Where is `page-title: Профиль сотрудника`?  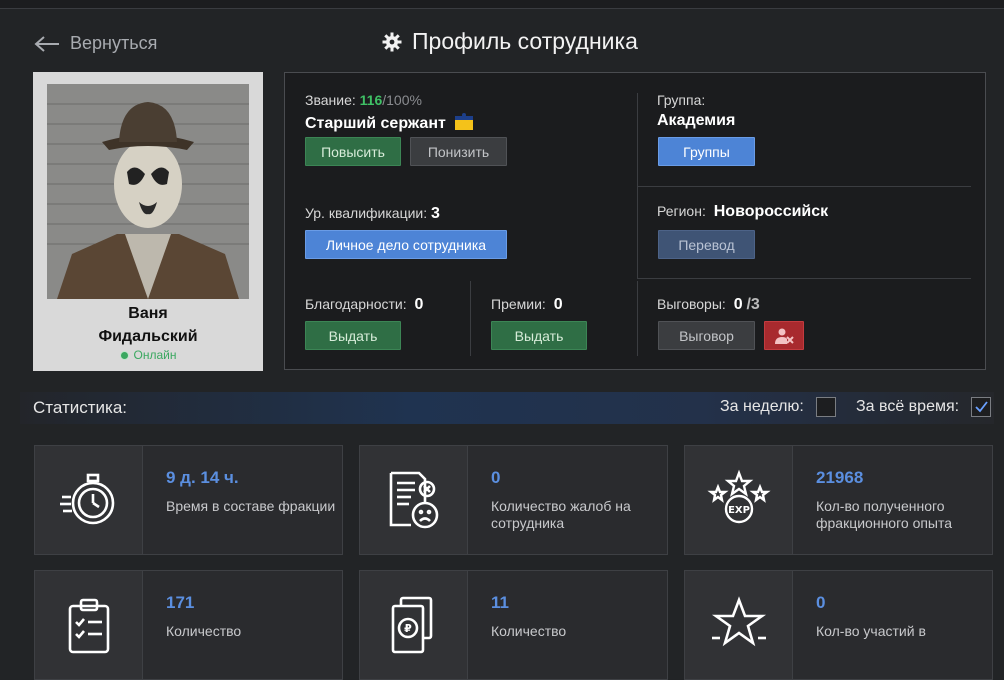
page-title: Профиль сотрудника is located at coordinates (510, 41).